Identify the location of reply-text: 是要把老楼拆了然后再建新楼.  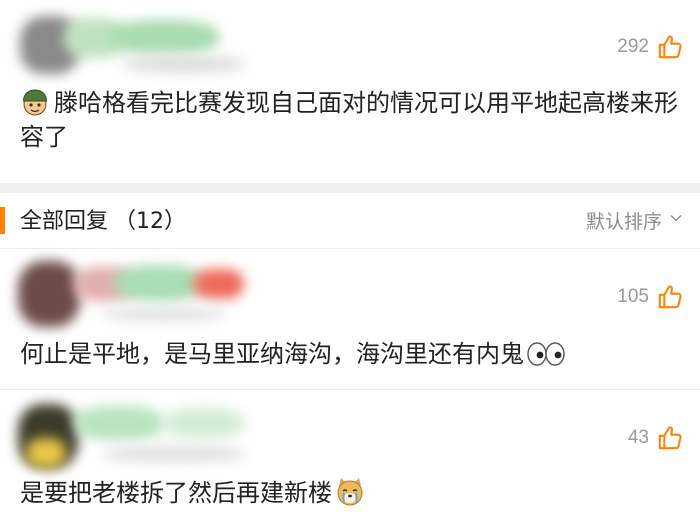
(350, 493).